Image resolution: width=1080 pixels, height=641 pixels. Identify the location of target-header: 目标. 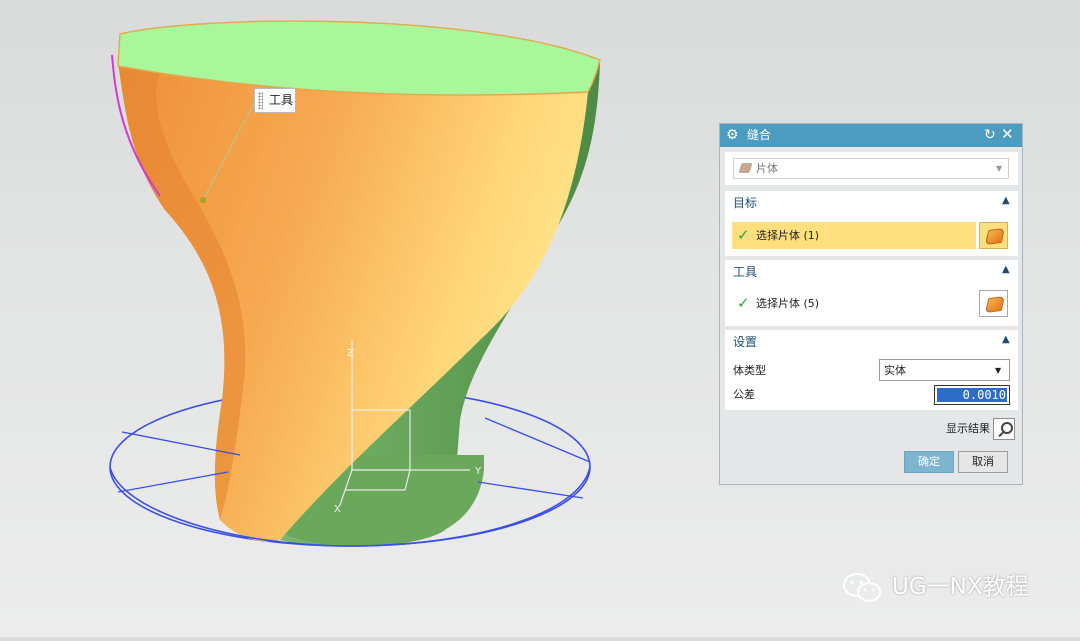
(745, 203).